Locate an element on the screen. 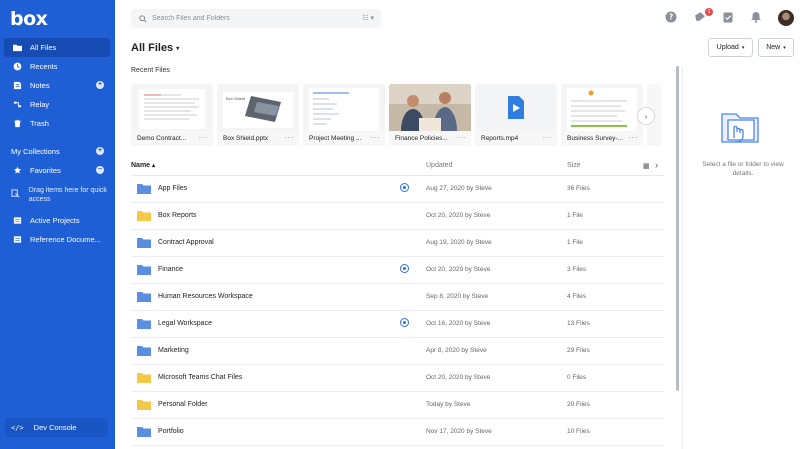  column-header-size: Size is located at coordinates (574, 165).